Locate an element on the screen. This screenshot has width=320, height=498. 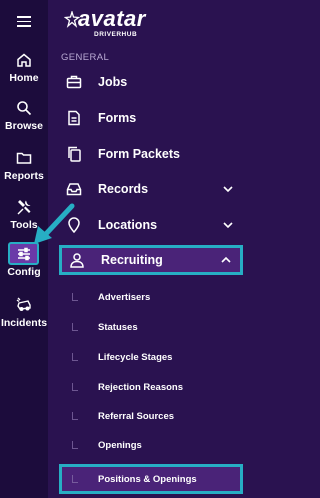
map-pin-icon is located at coordinates (74, 225).